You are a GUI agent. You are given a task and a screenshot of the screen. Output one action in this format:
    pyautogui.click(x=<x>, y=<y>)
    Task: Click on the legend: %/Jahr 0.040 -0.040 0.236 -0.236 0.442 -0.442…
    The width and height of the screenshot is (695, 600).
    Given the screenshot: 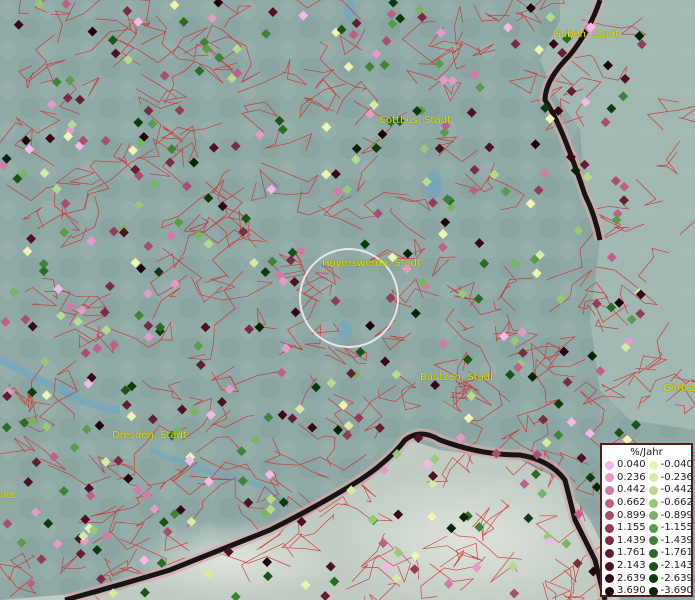 What is the action you would take?
    pyautogui.click(x=646, y=520)
    